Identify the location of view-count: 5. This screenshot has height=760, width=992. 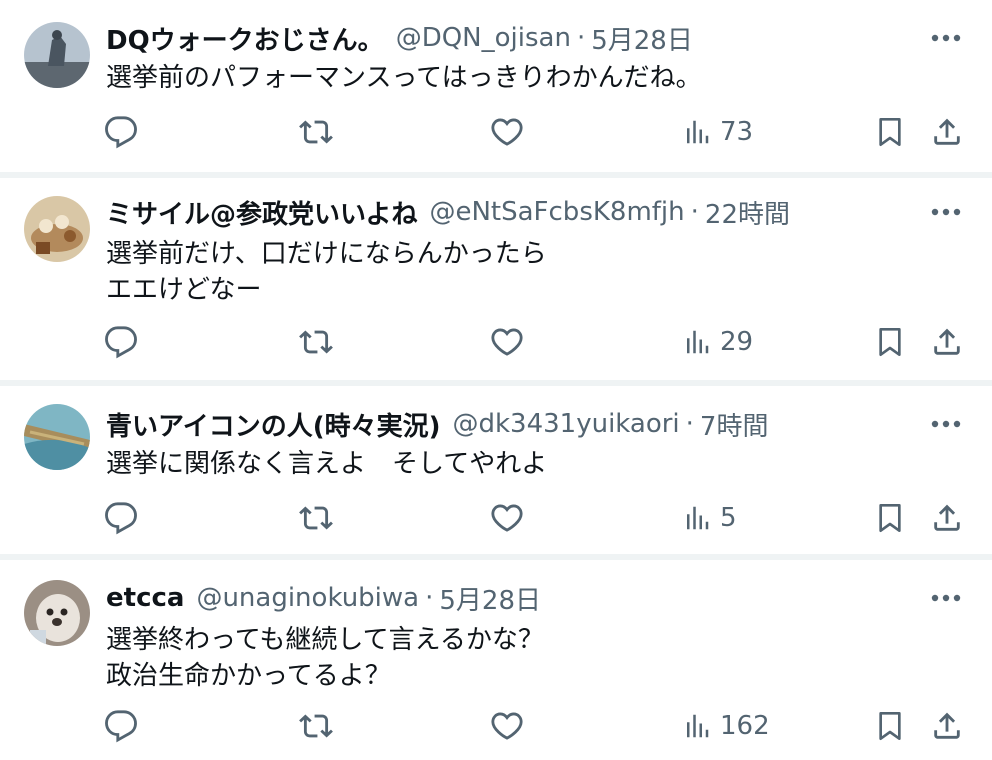
(728, 518).